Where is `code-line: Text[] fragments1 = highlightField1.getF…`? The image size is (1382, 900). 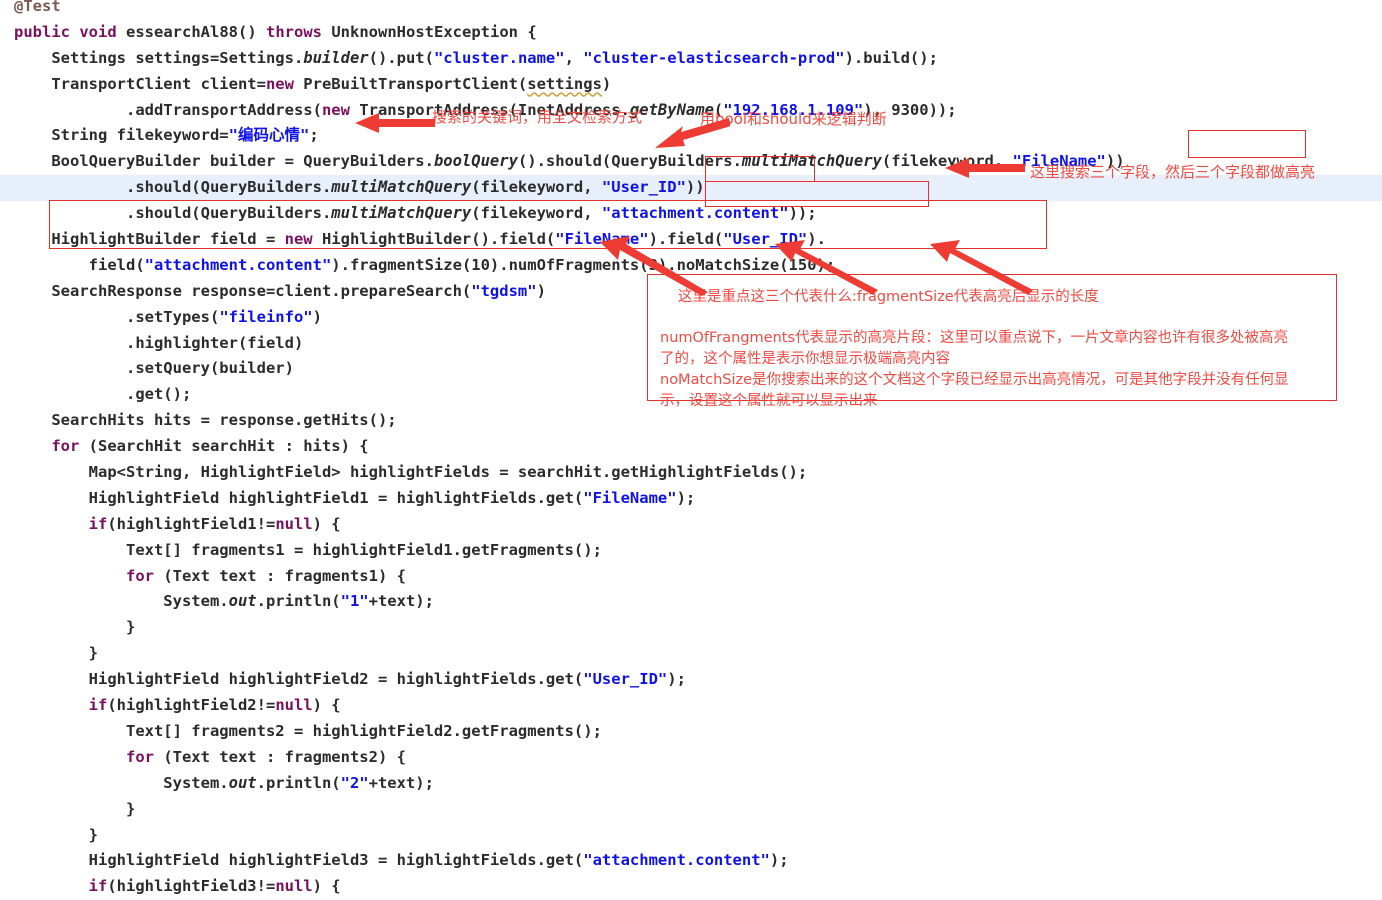 code-line: Text[] fragments1 = highlightField1.getF… is located at coordinates (691, 551).